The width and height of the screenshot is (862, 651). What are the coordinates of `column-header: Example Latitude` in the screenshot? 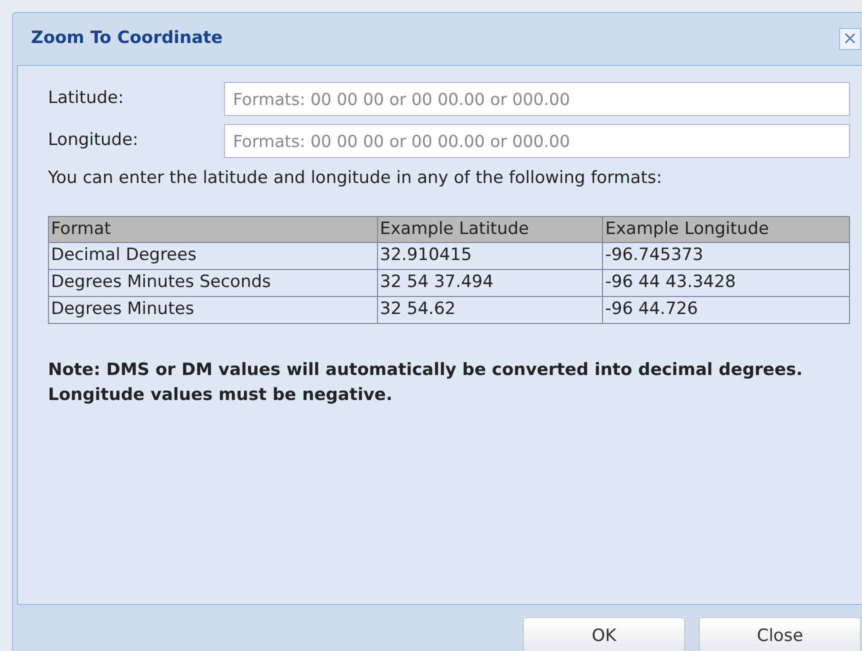 It's located at (490, 229).